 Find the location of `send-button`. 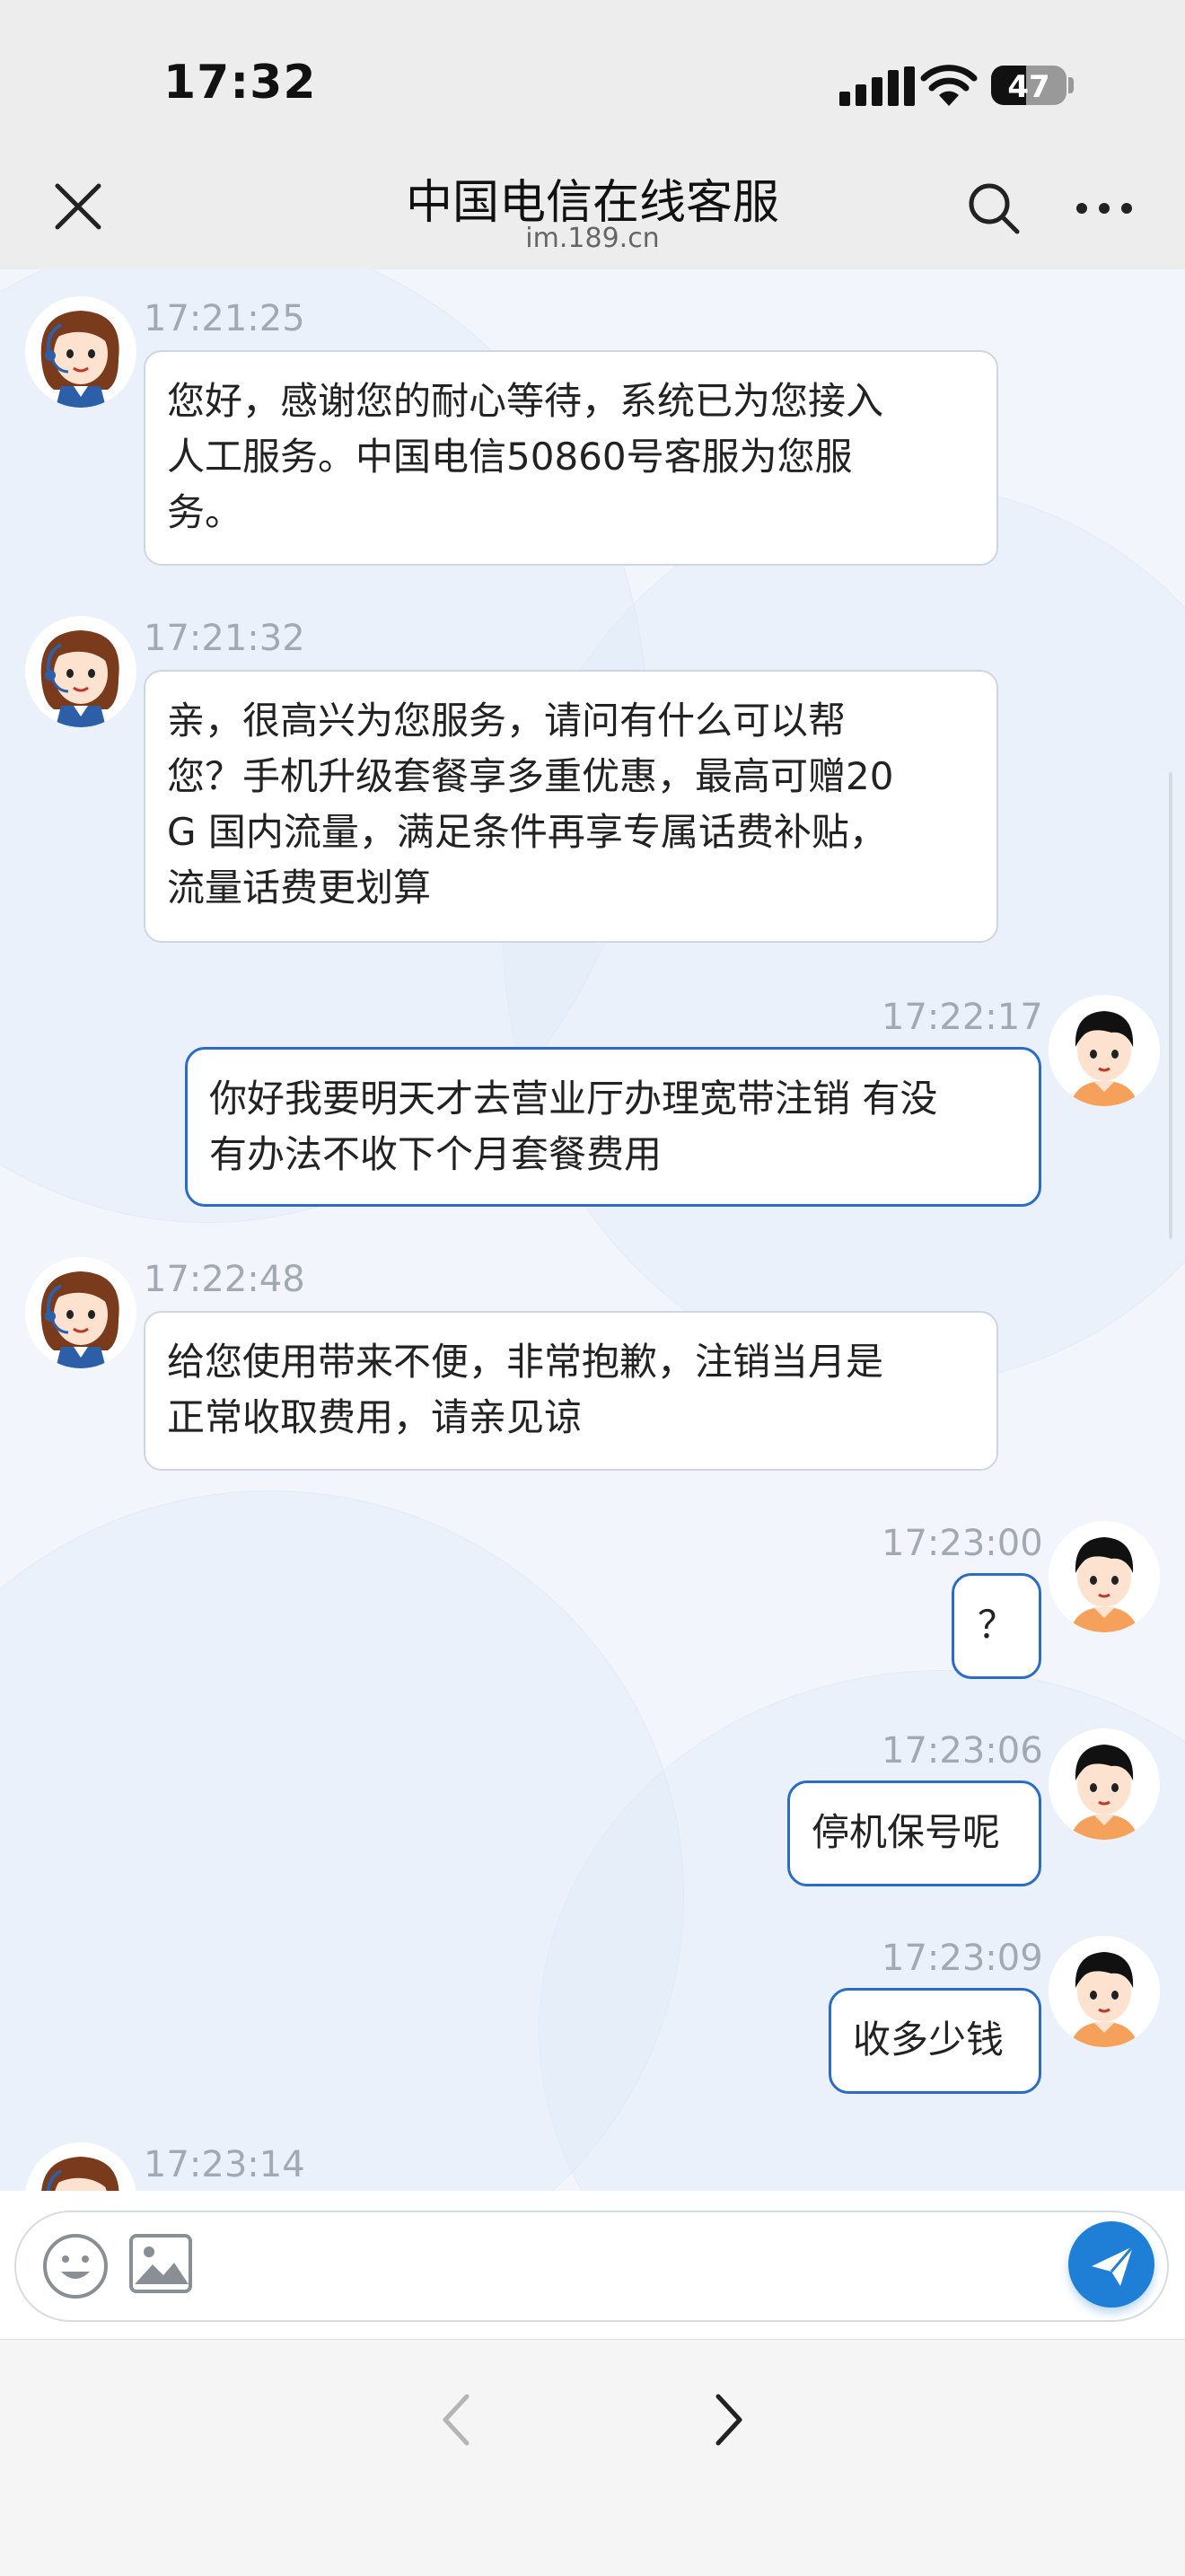

send-button is located at coordinates (1111, 2264).